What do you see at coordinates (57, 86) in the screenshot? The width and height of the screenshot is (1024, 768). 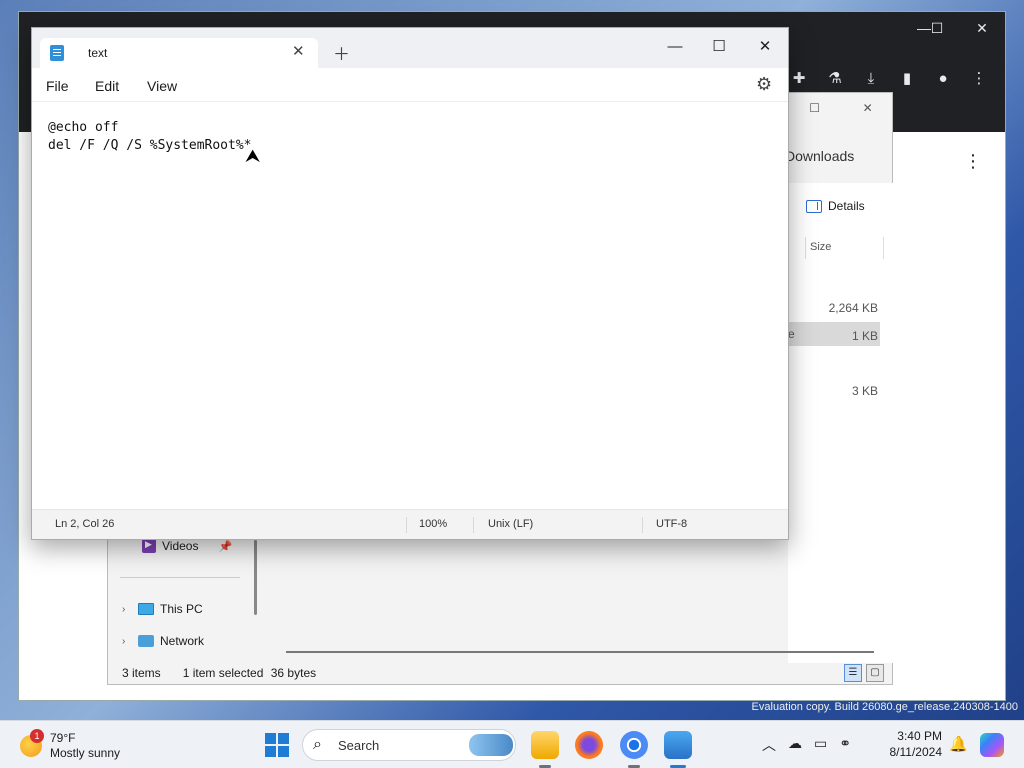 I see `menu-file: File` at bounding box center [57, 86].